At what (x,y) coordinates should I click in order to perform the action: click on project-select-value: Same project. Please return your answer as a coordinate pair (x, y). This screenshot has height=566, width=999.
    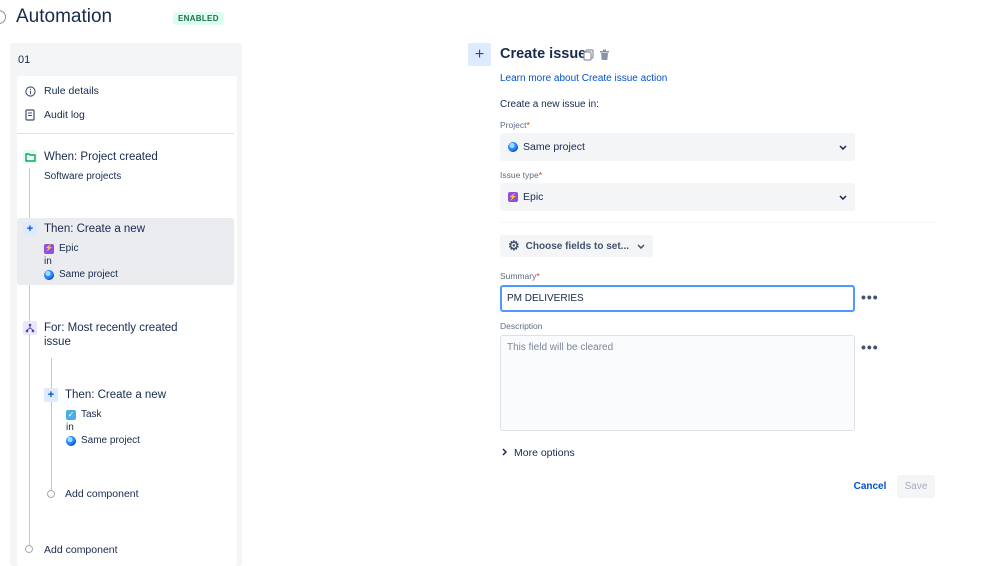
    Looking at the image, I should click on (554, 147).